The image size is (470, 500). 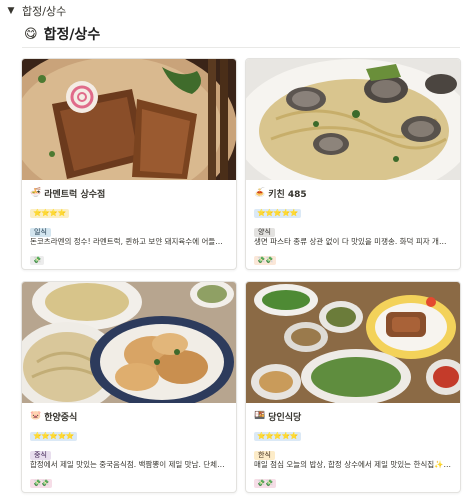 What do you see at coordinates (260, 193) in the screenshot?
I see `pasta-icon: 🍝` at bounding box center [260, 193].